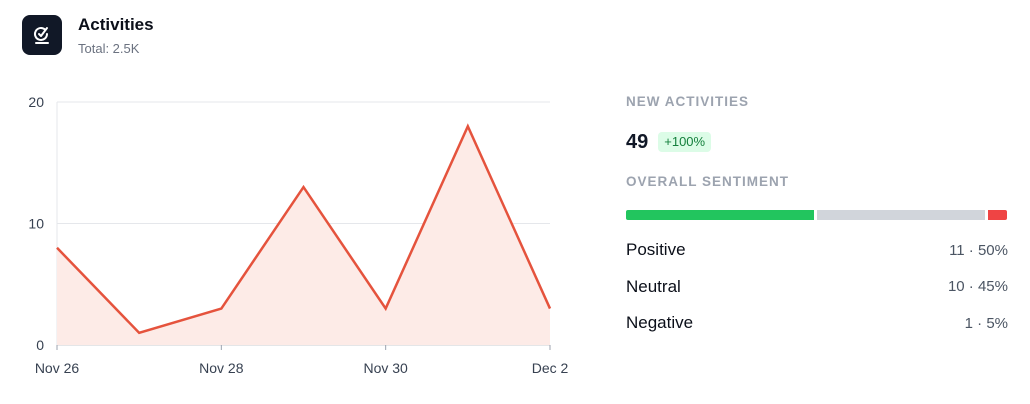 This screenshot has width=1030, height=404. I want to click on x-tick-label: Nov 30, so click(385, 368).